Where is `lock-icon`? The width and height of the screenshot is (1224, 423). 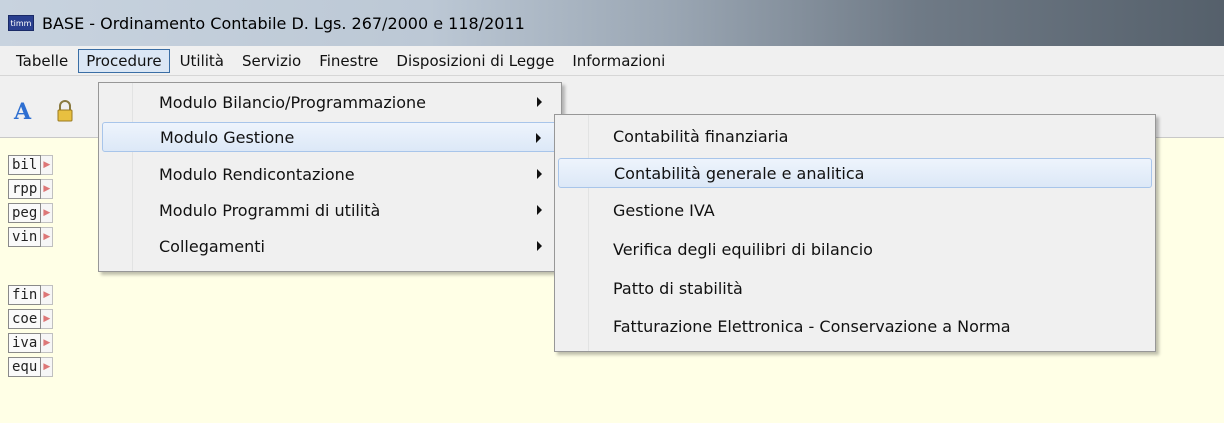 lock-icon is located at coordinates (65, 111).